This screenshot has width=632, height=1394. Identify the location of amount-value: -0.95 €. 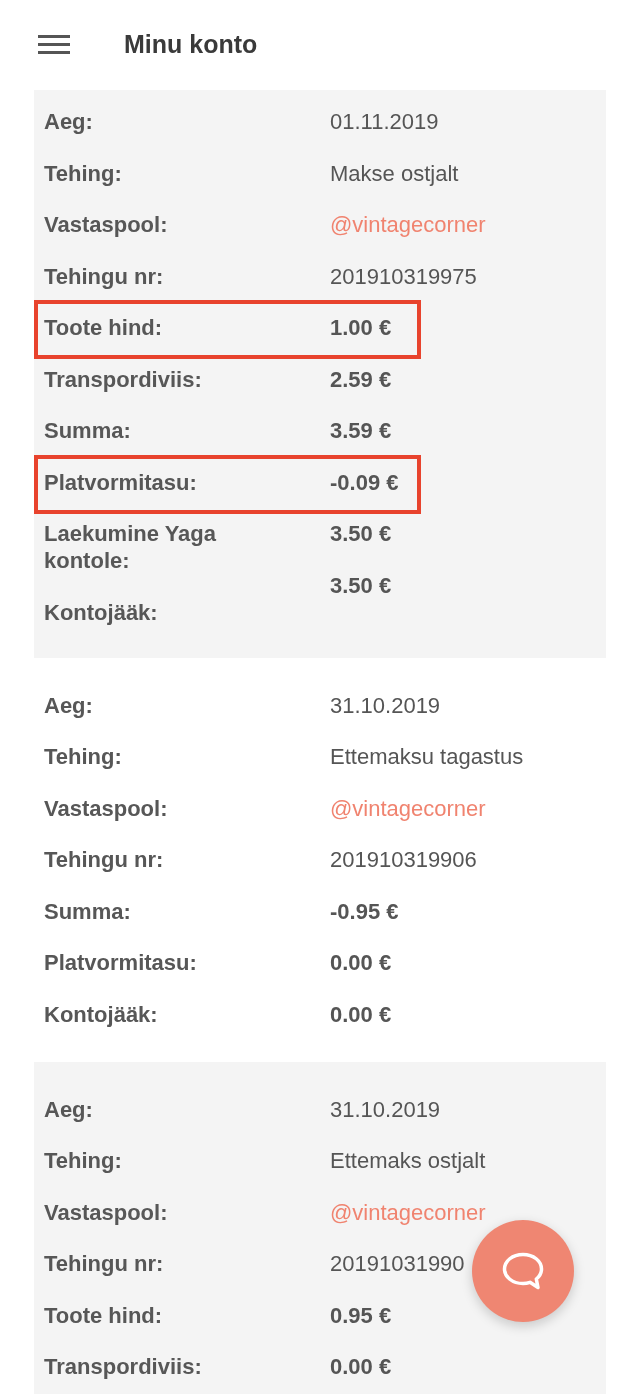
(364, 911).